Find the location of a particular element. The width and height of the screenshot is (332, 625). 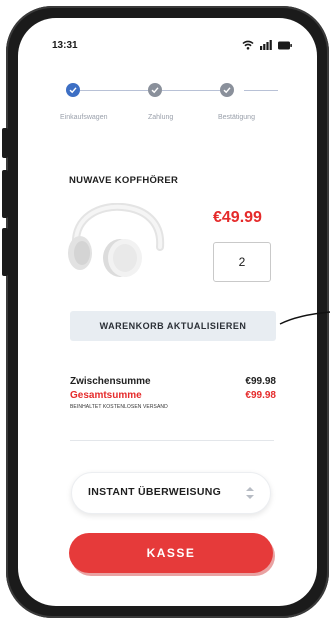

total-row: Gesamtsumme €99.98 is located at coordinates (173, 396).